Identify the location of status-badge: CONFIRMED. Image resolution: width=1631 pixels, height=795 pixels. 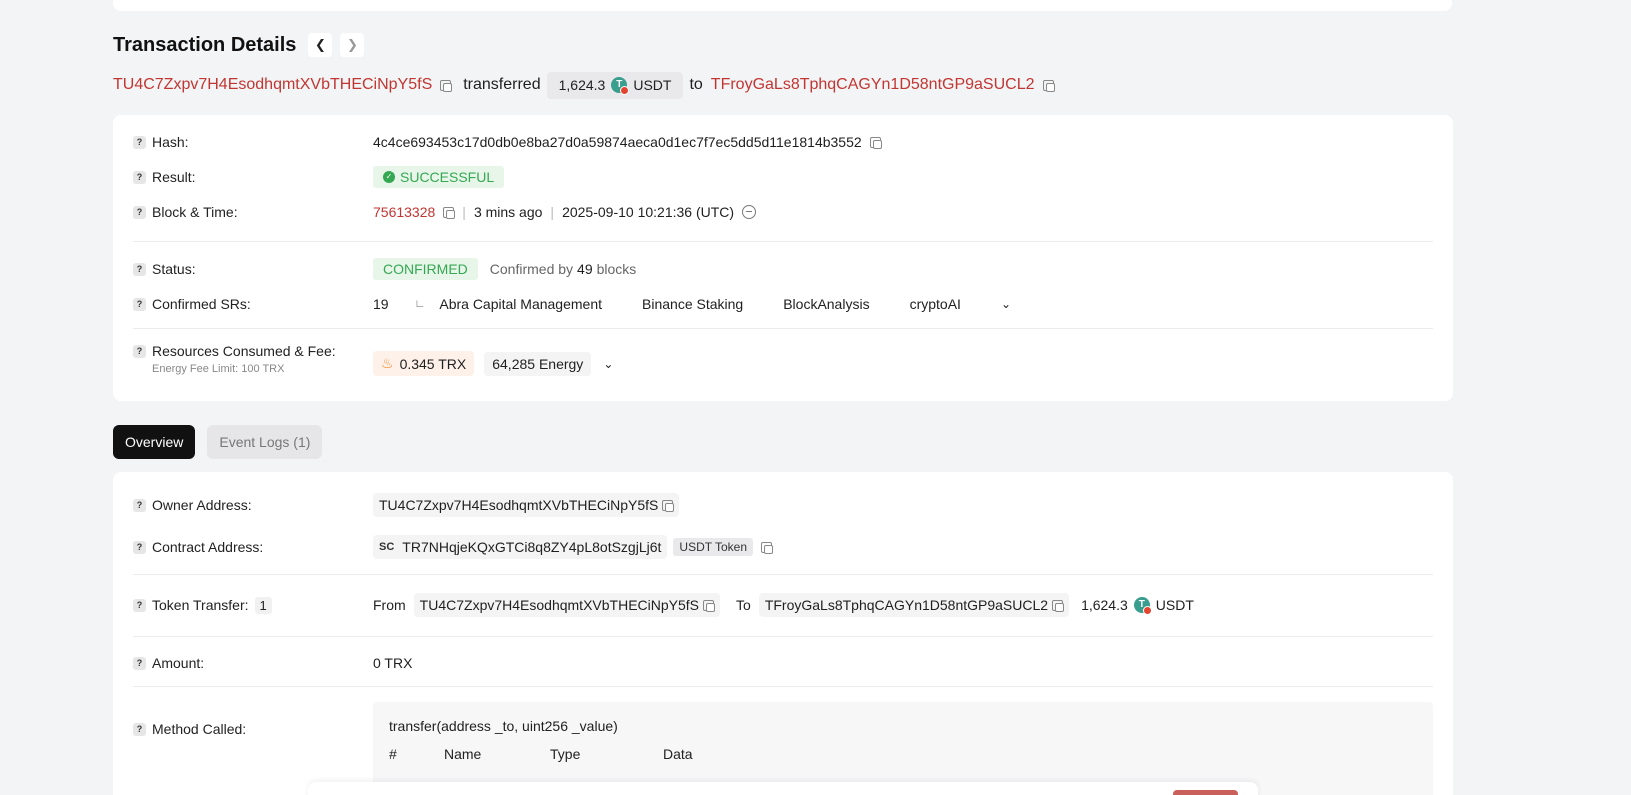
(425, 269).